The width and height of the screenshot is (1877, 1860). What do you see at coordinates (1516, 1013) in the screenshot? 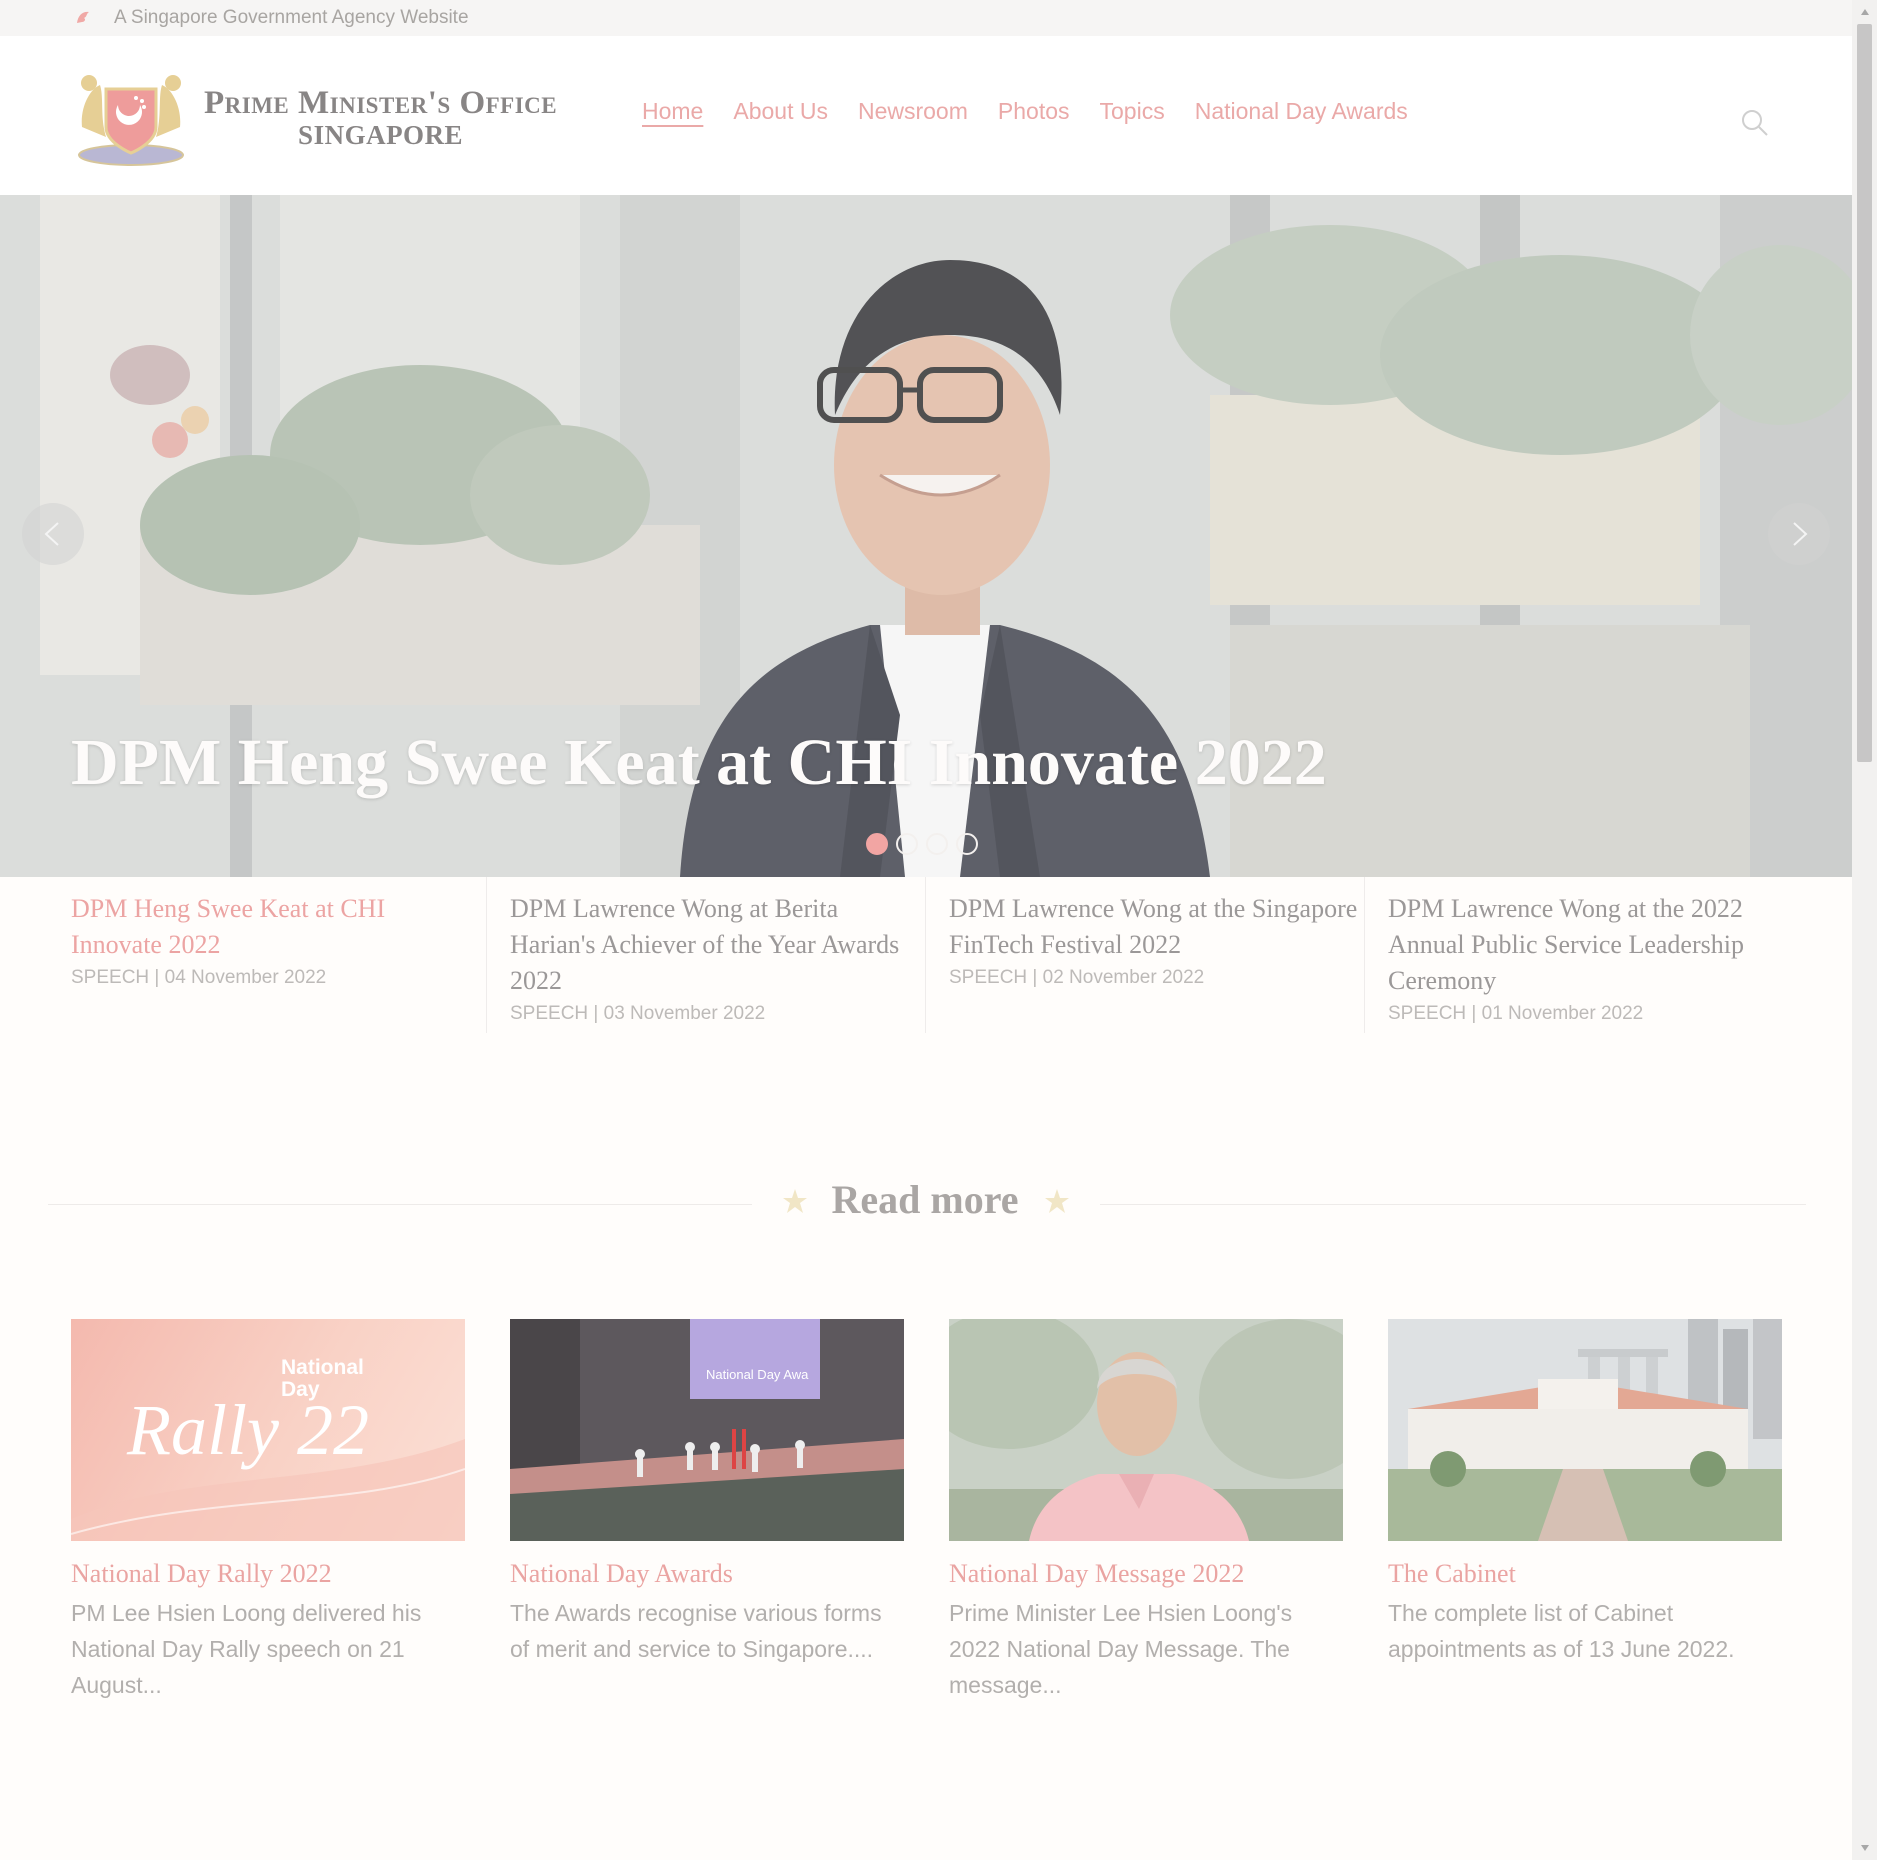
I see `headline-meta: SPEECH | 01 November 2022` at bounding box center [1516, 1013].